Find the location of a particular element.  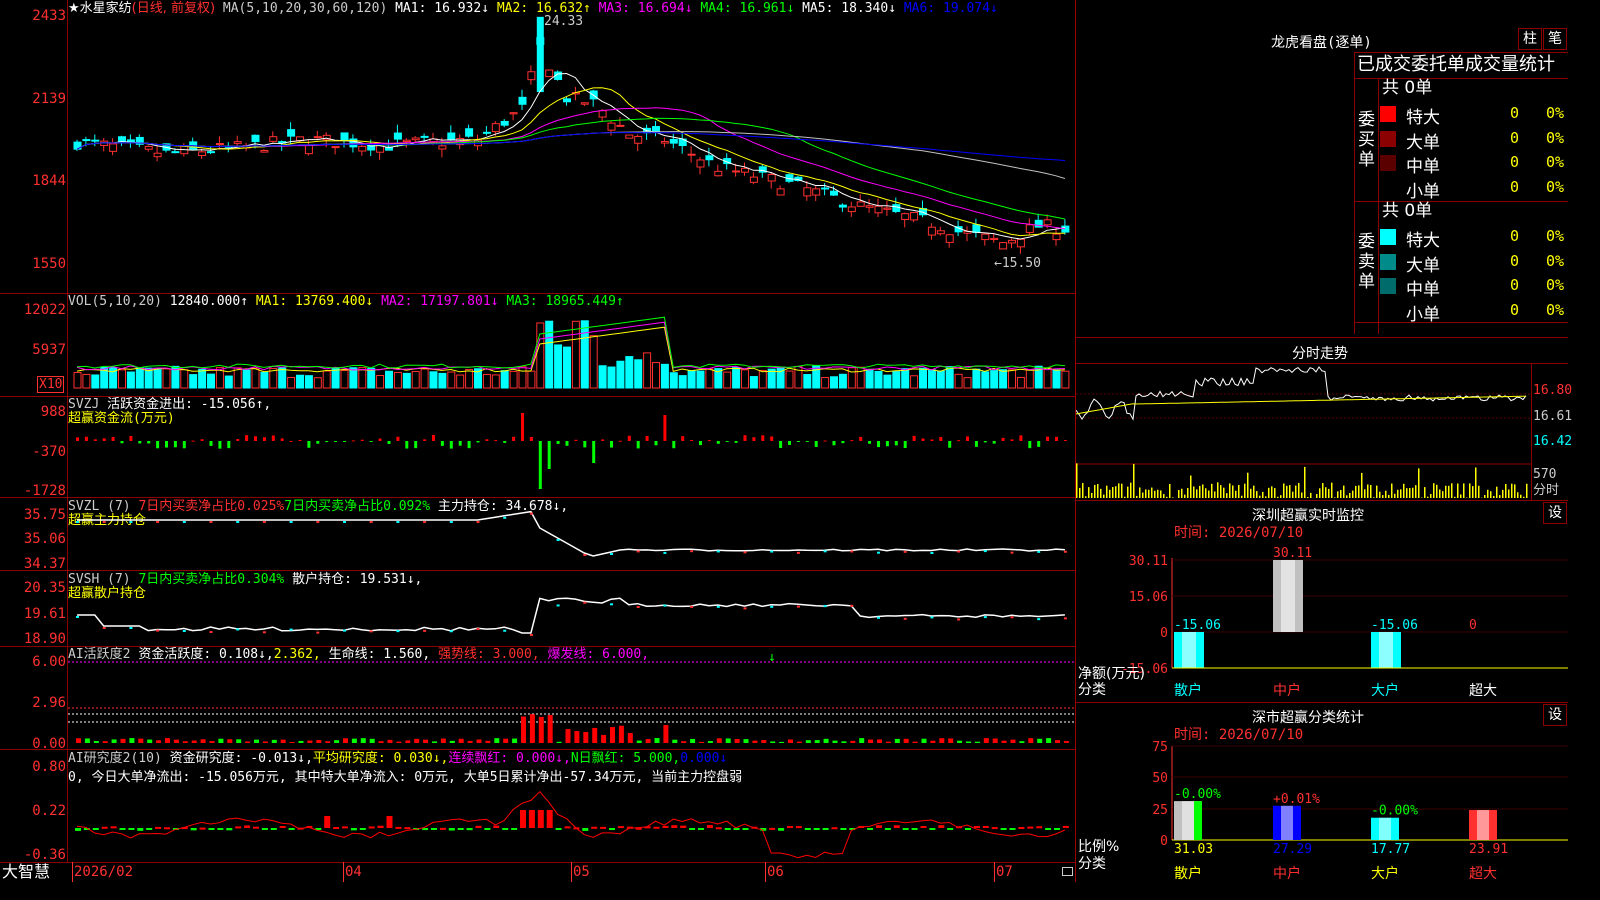

volume-chart is located at coordinates (571, 345).